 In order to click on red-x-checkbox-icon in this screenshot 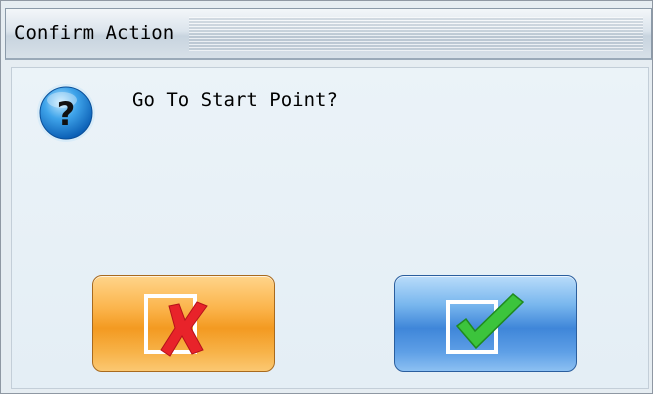, I will do `click(176, 325)`.